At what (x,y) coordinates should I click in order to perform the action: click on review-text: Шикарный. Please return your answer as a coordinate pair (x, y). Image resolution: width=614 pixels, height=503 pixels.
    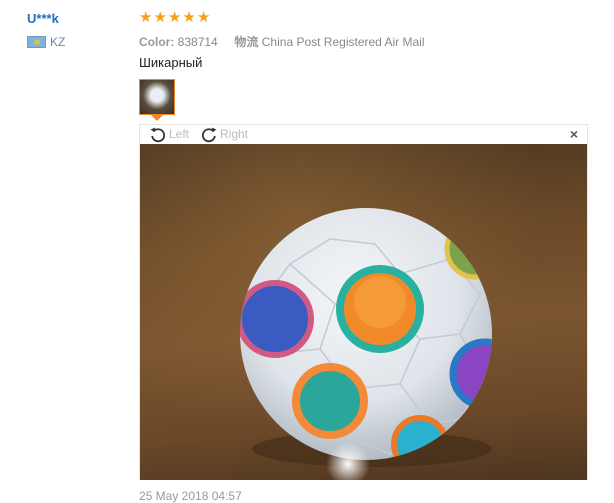
    Looking at the image, I should click on (171, 62).